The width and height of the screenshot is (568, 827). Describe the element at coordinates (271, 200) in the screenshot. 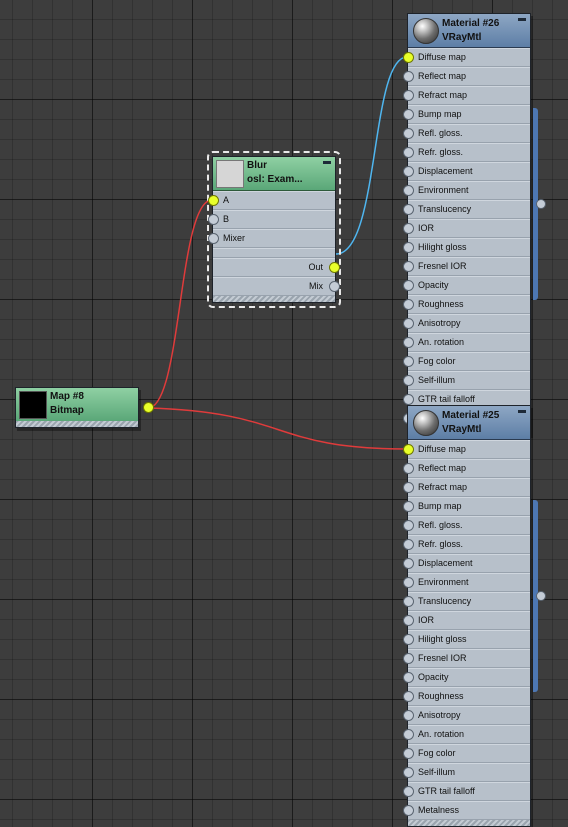

I see `blur-input-a: A` at that location.